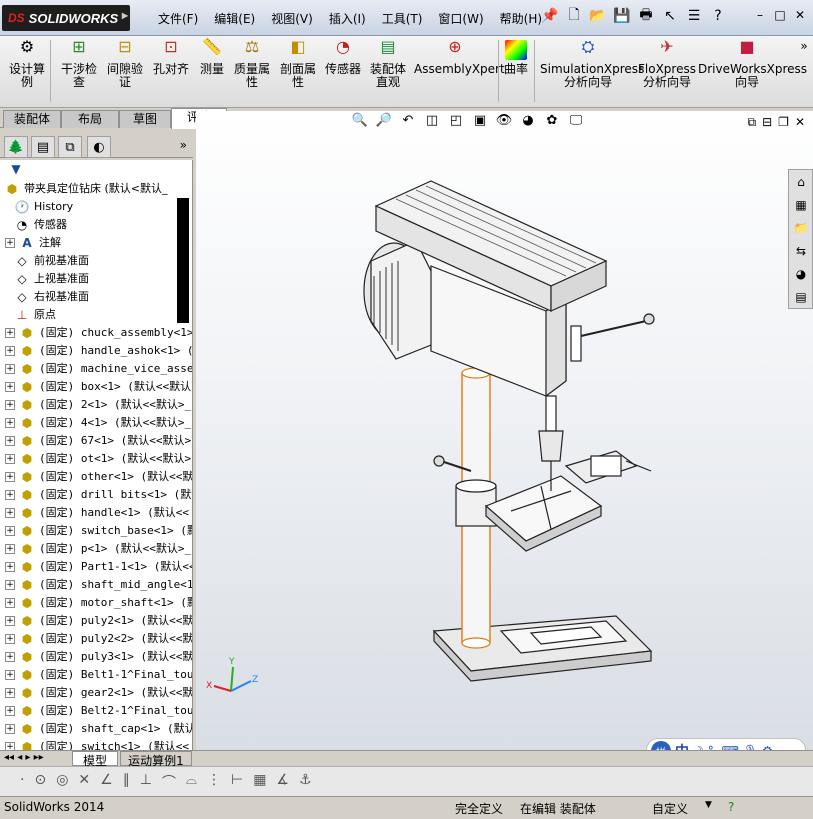 Image resolution: width=813 pixels, height=819 pixels. Describe the element at coordinates (40, 782) in the screenshot. I see `circle-icon: ⊙` at that location.